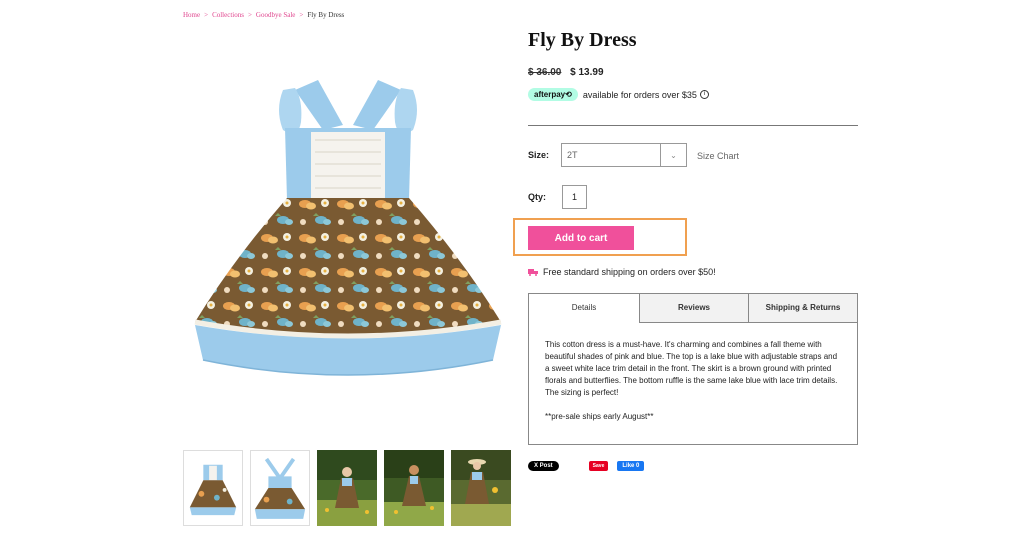 Image resolution: width=1024 pixels, height=536 pixels. I want to click on thumbnail-strip, so click(347, 488).